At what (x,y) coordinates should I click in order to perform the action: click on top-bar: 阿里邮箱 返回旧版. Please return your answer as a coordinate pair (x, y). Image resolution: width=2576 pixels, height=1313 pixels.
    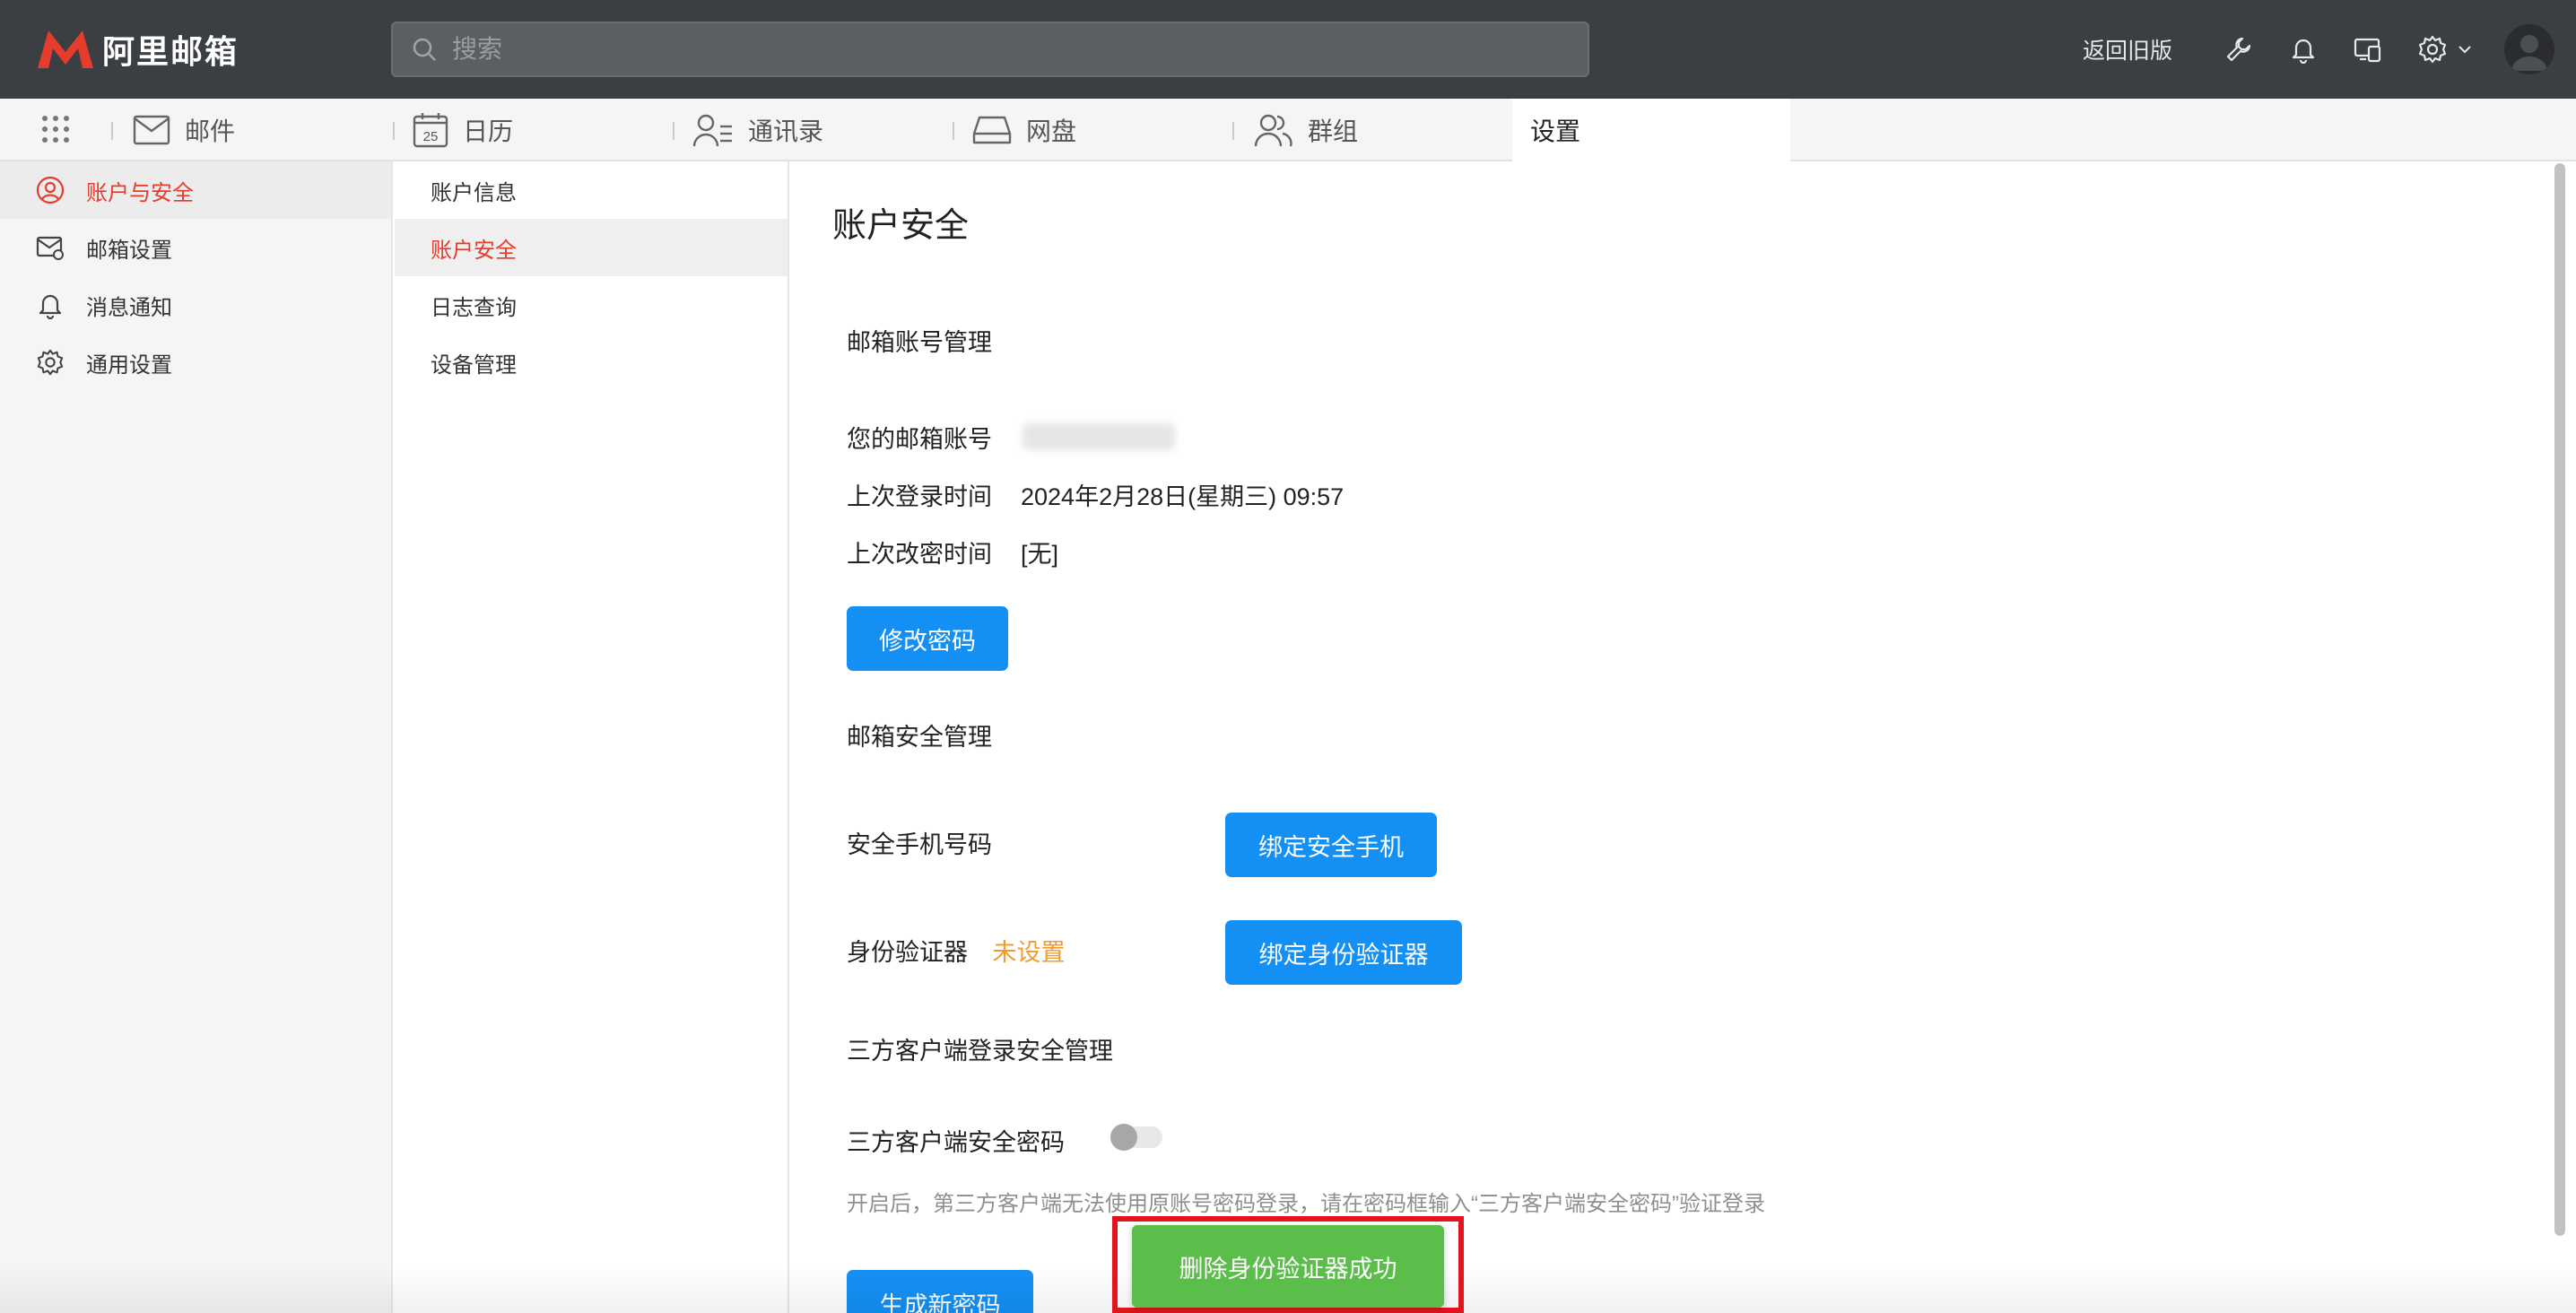
    Looking at the image, I should click on (1288, 49).